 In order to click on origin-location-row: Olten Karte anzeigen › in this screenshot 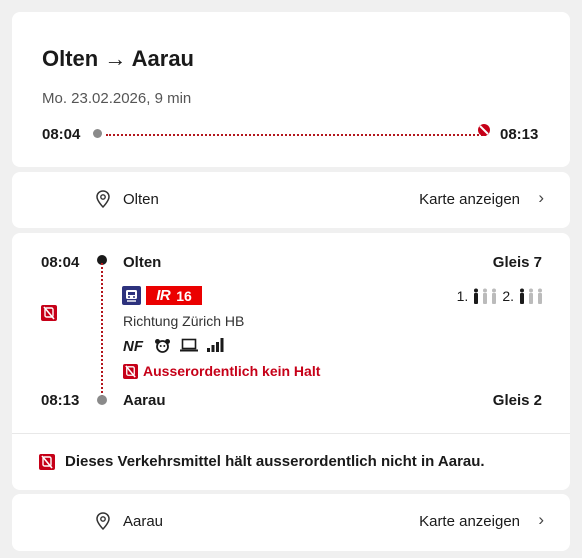, I will do `click(291, 200)`.